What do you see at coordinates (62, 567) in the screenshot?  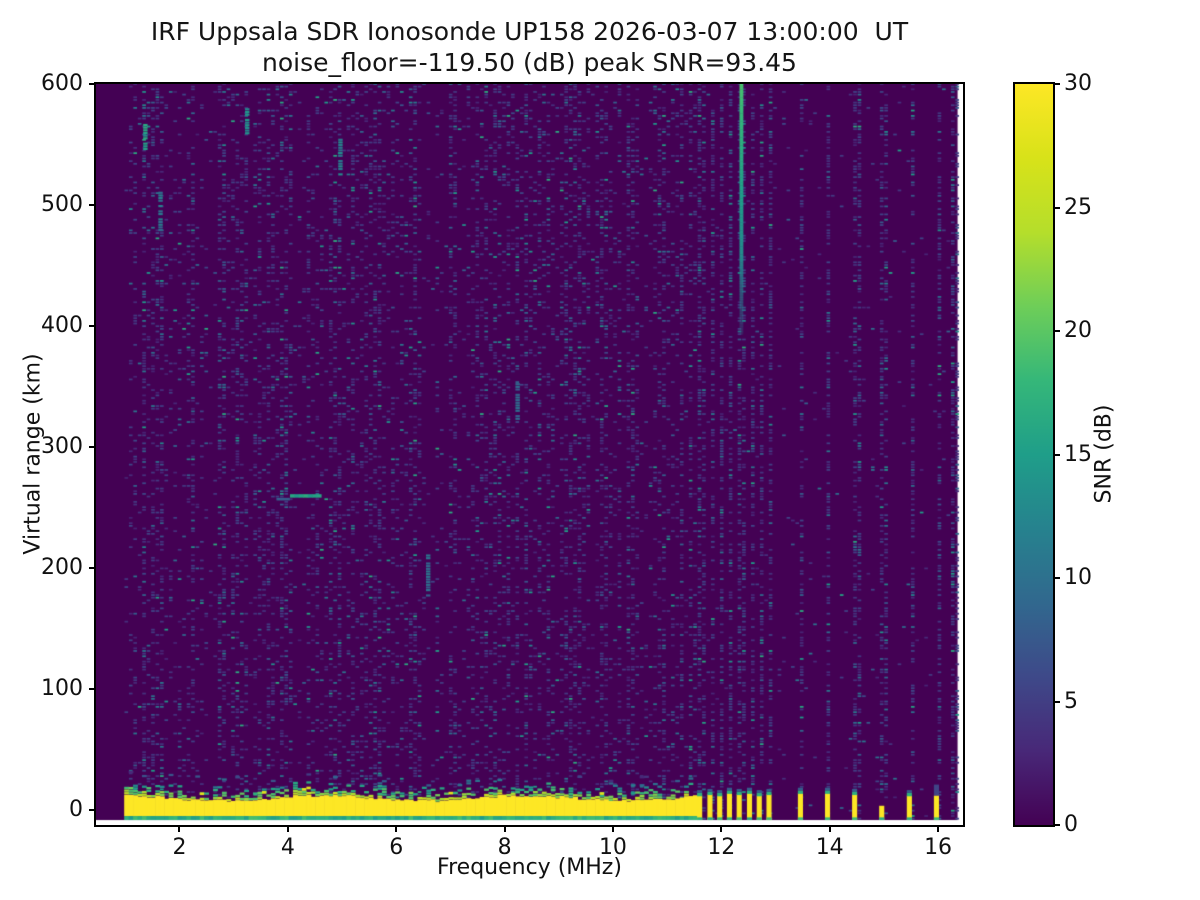 I see `y-tick-label: 200` at bounding box center [62, 567].